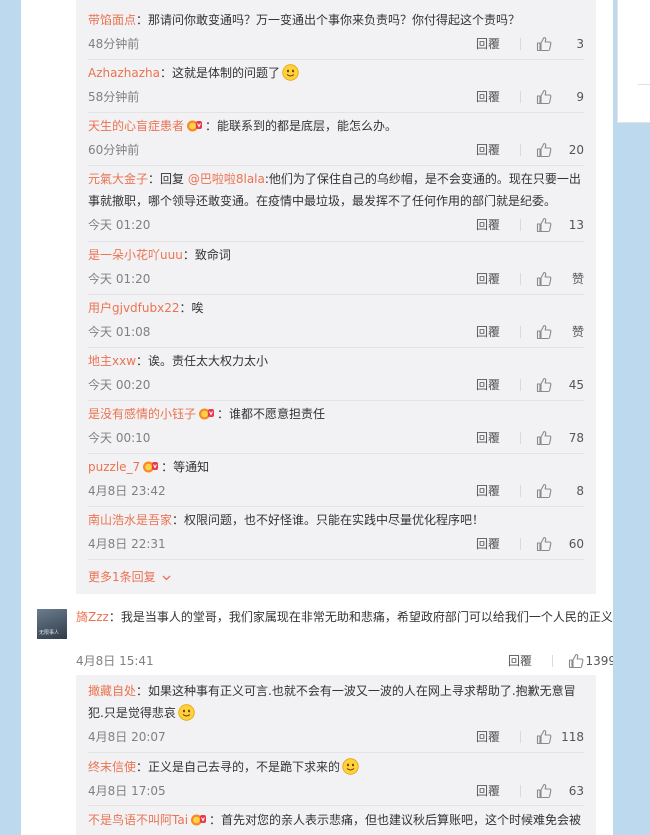 Image resolution: width=650 pixels, height=835 pixels. What do you see at coordinates (336, 279) in the screenshot?
I see `reply-meta: 今天 01:20 回覆 赞` at bounding box center [336, 279].